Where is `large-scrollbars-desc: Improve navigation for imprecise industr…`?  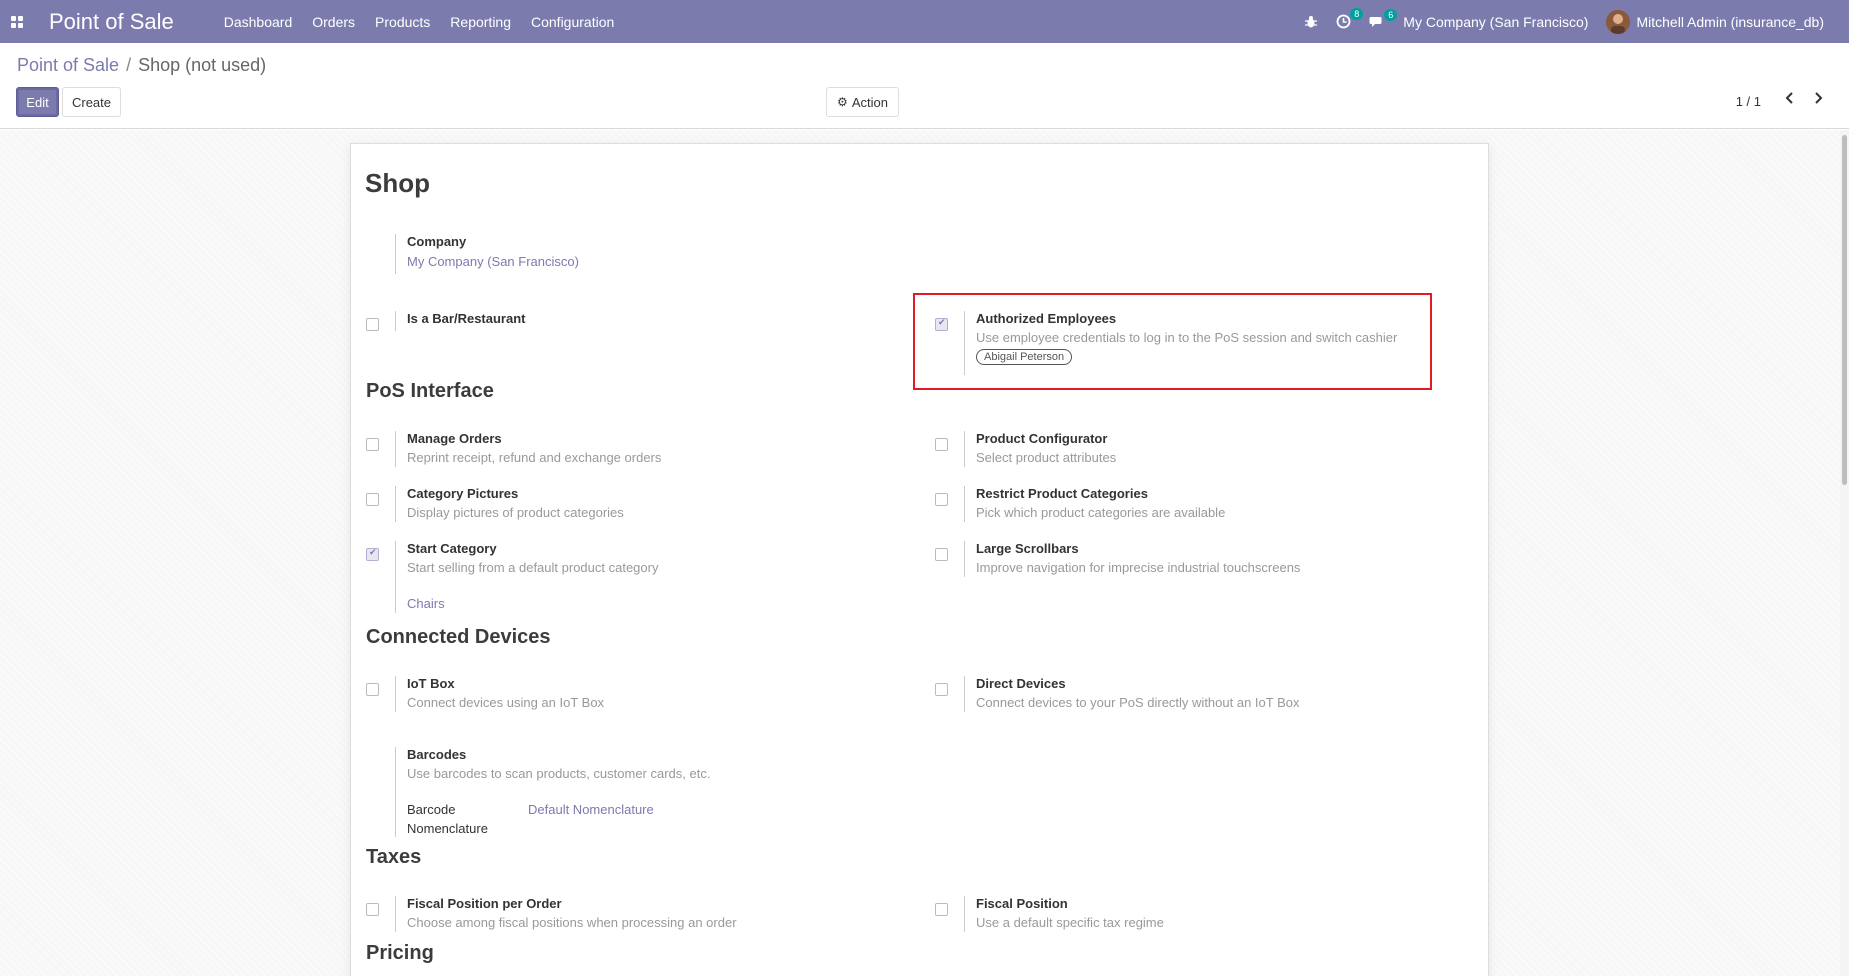 large-scrollbars-desc: Improve navigation for imprecise industr… is located at coordinates (1138, 567).